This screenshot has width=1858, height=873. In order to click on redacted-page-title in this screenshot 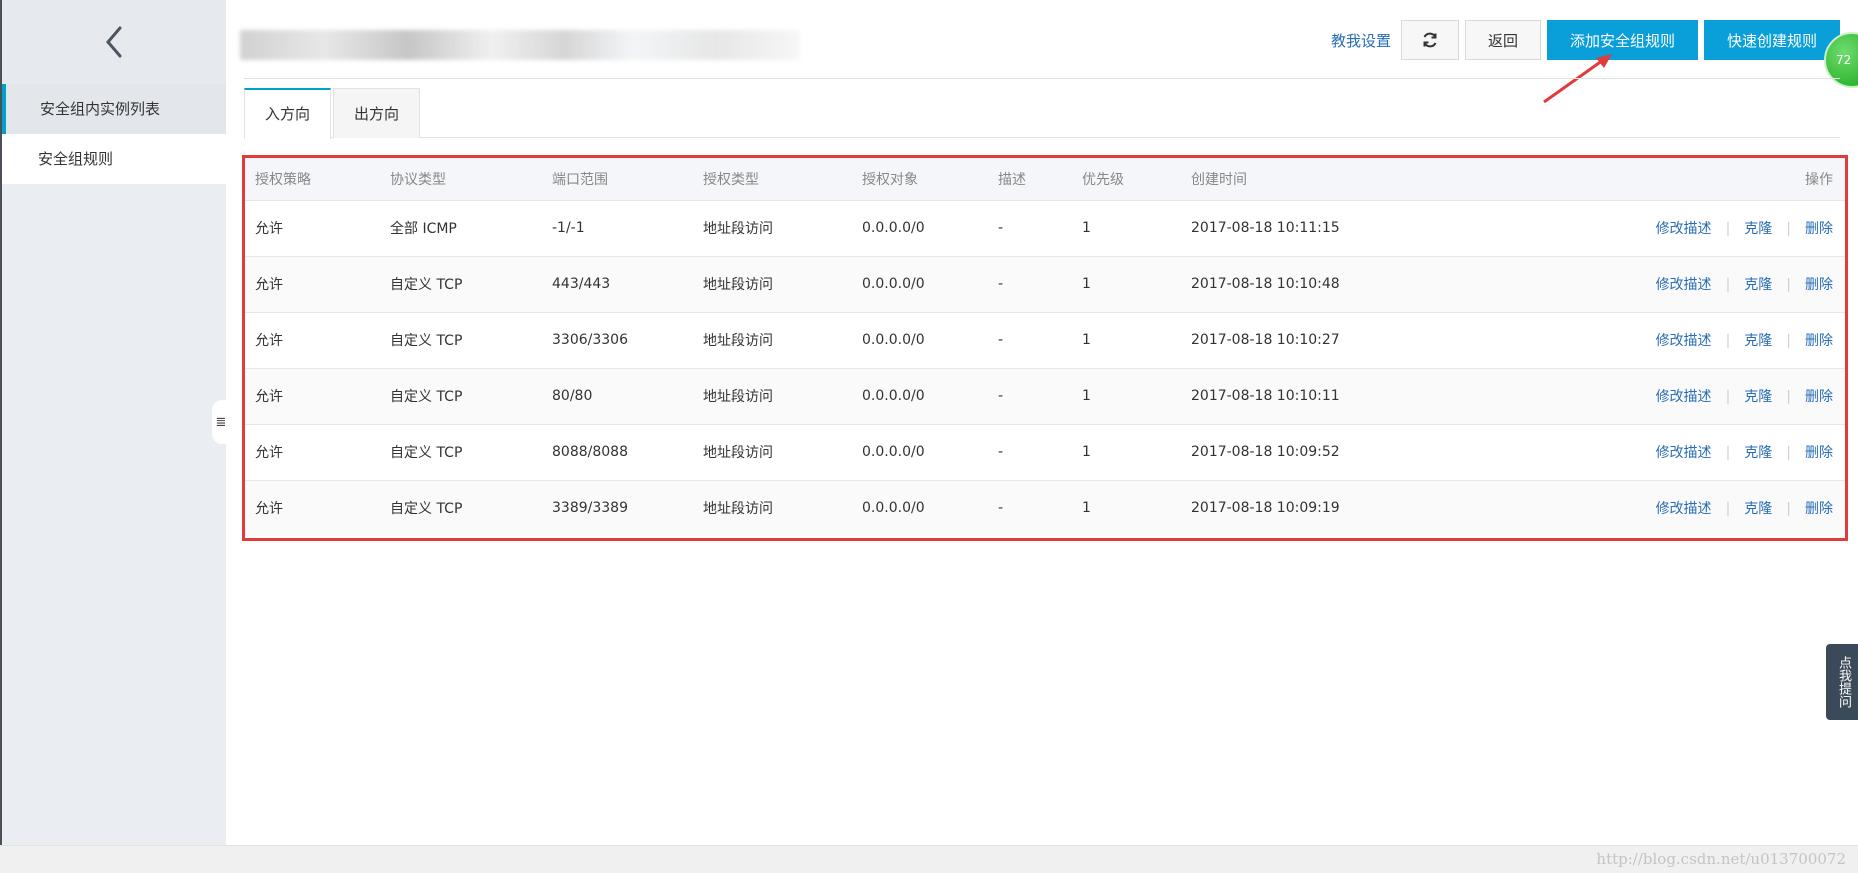, I will do `click(520, 45)`.